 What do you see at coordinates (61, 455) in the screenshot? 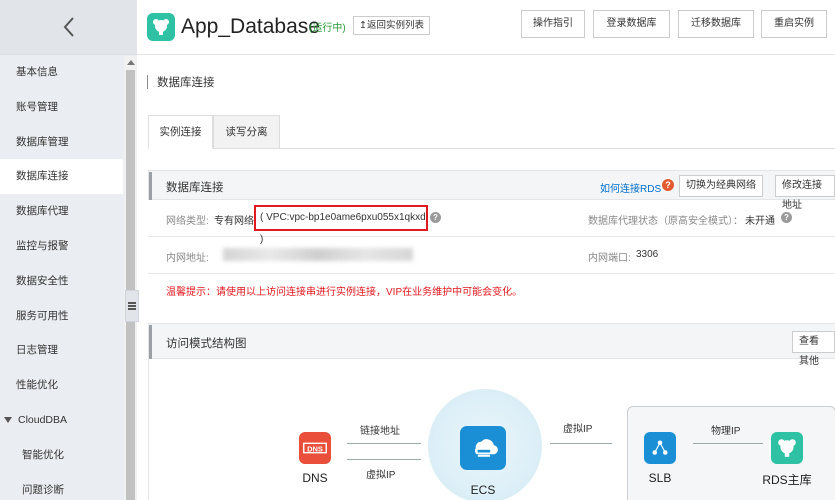
I see `sidebar-item-smart-optimize: 智能优化` at bounding box center [61, 455].